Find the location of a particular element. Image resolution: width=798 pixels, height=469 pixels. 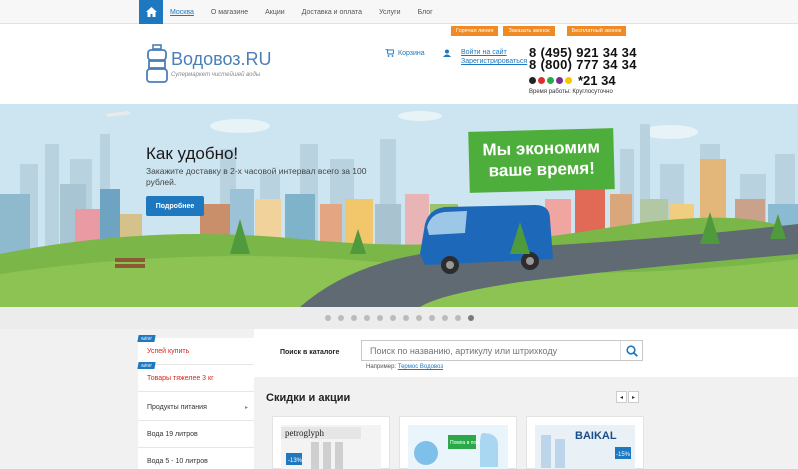

cart-link: Корзина is located at coordinates (405, 53).